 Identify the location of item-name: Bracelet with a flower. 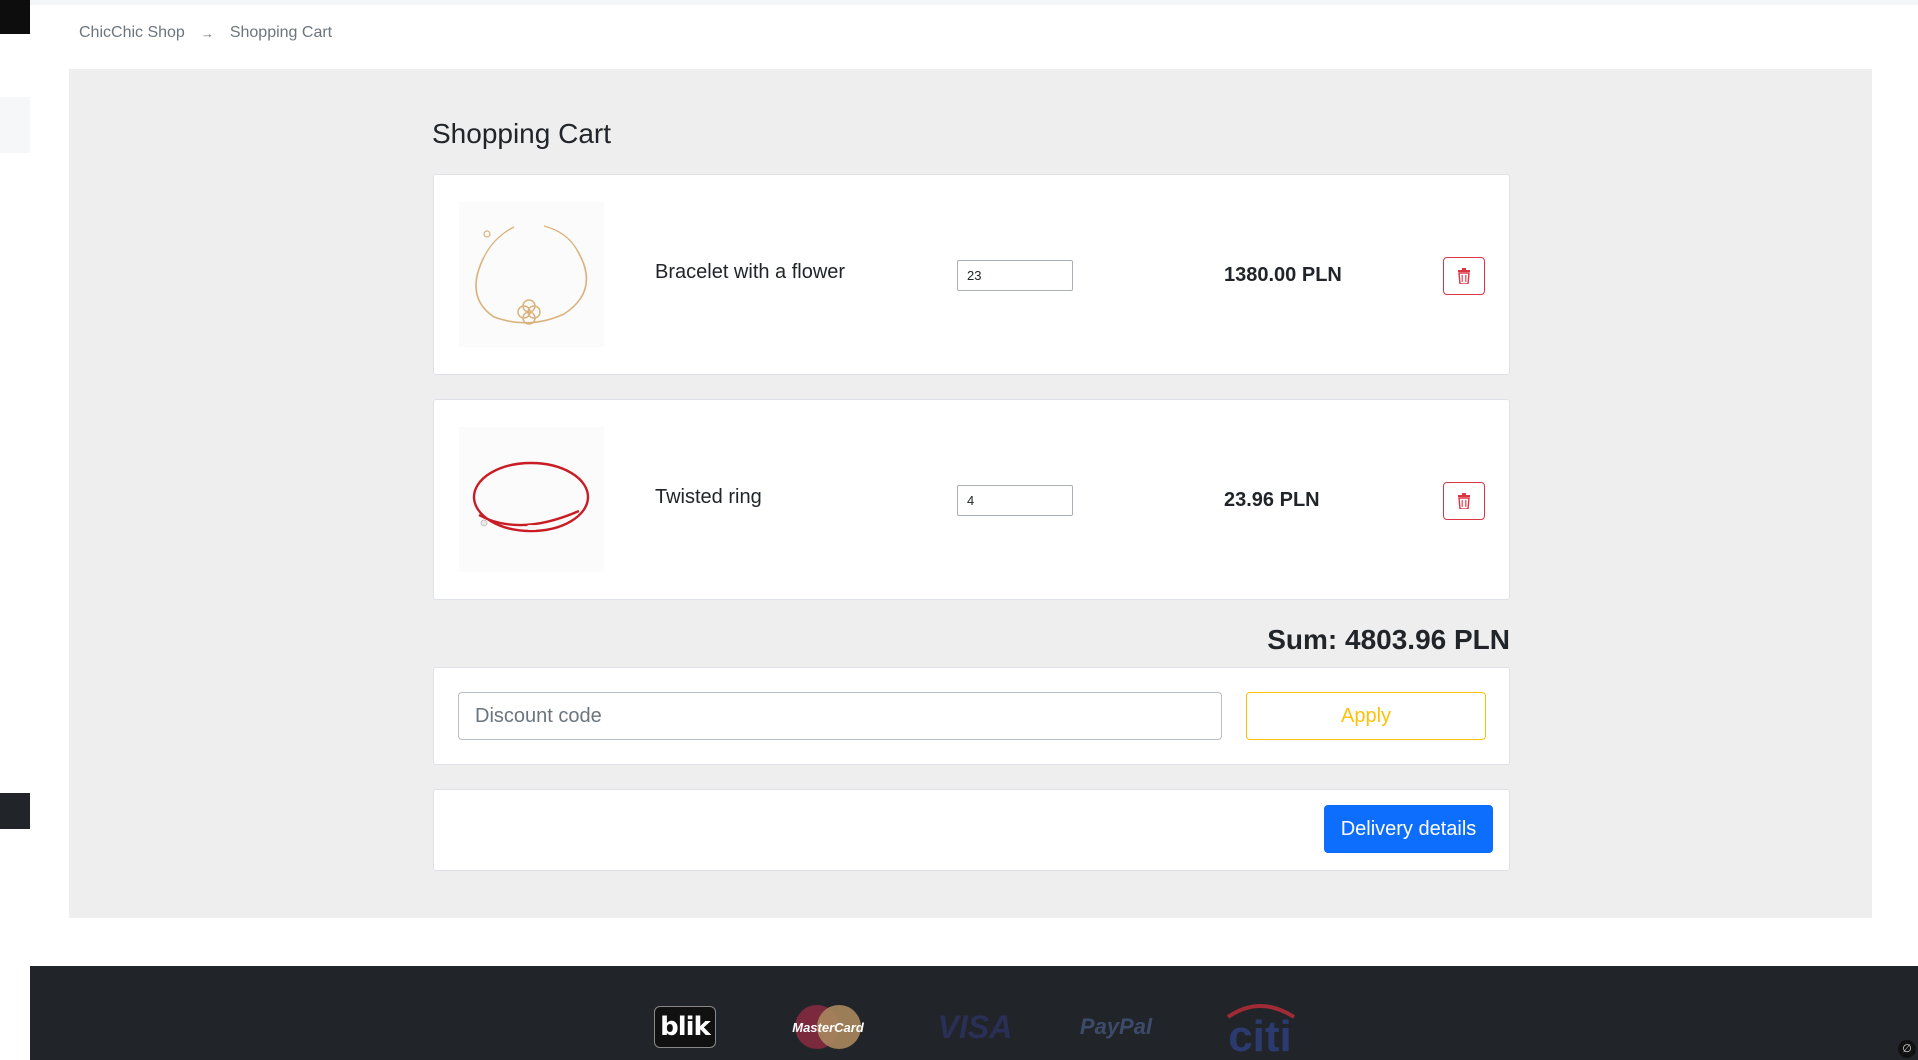
(750, 272).